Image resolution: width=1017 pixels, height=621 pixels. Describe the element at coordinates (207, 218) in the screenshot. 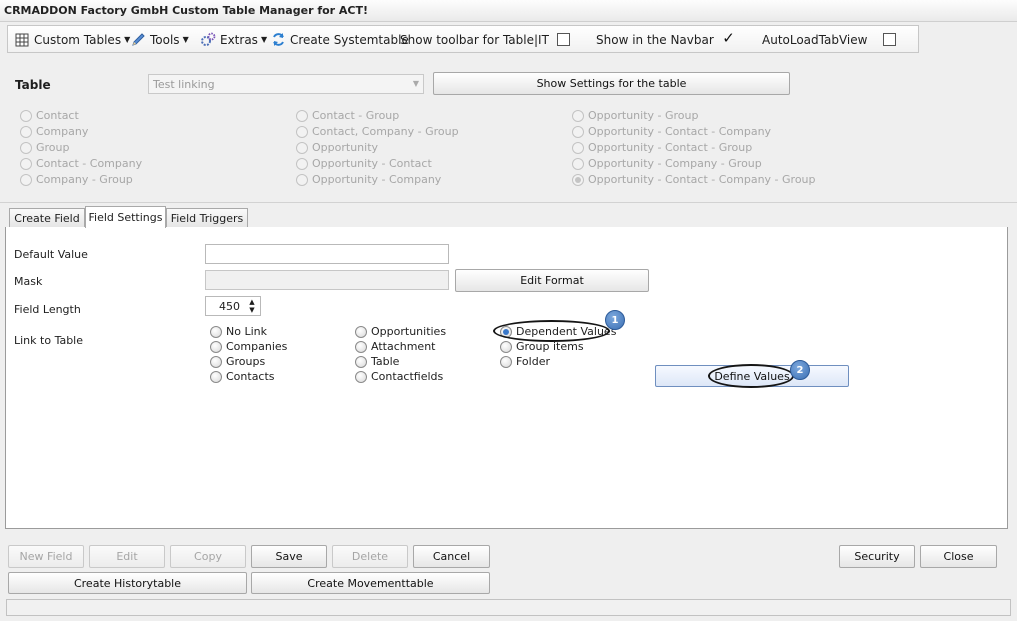

I see `tab-field-triggers: Field Triggers` at that location.